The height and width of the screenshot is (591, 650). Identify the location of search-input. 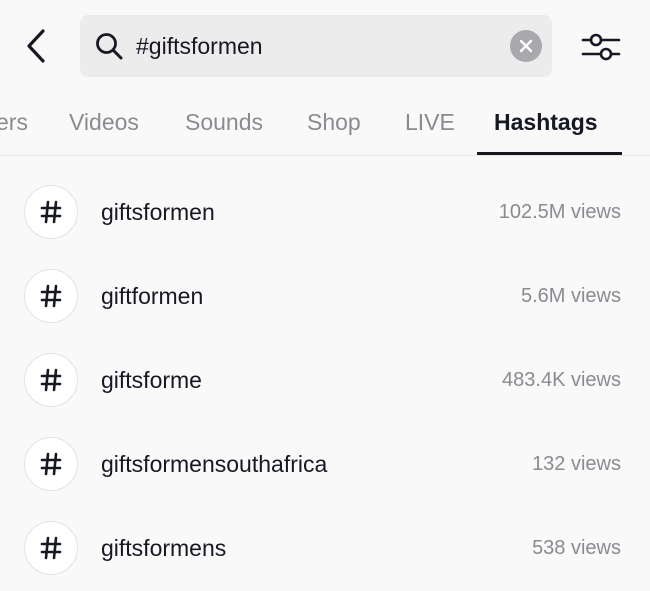
(316, 46).